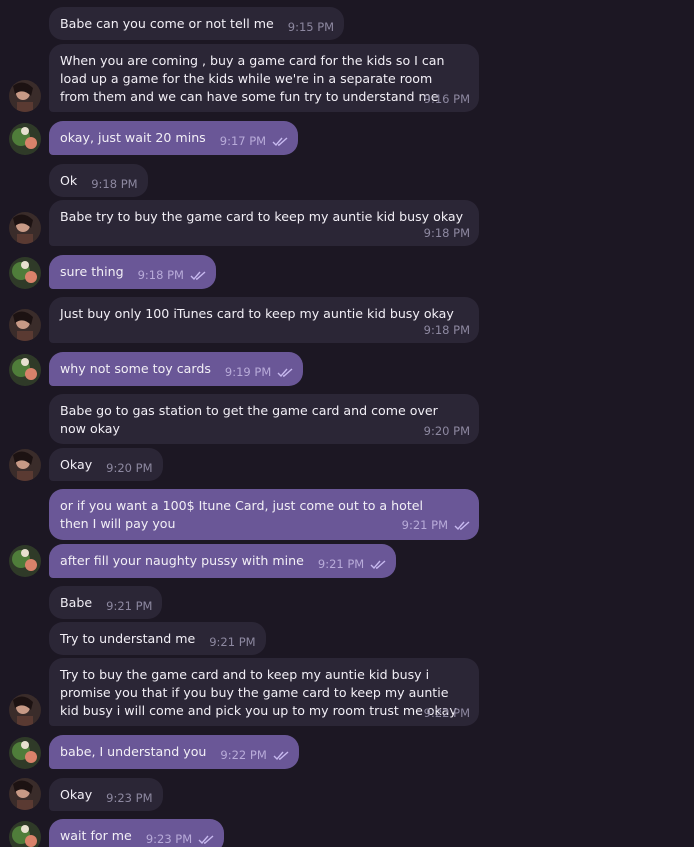 Image resolution: width=694 pixels, height=847 pixels. Describe the element at coordinates (92, 271) in the screenshot. I see `message-text: sure thing` at that location.